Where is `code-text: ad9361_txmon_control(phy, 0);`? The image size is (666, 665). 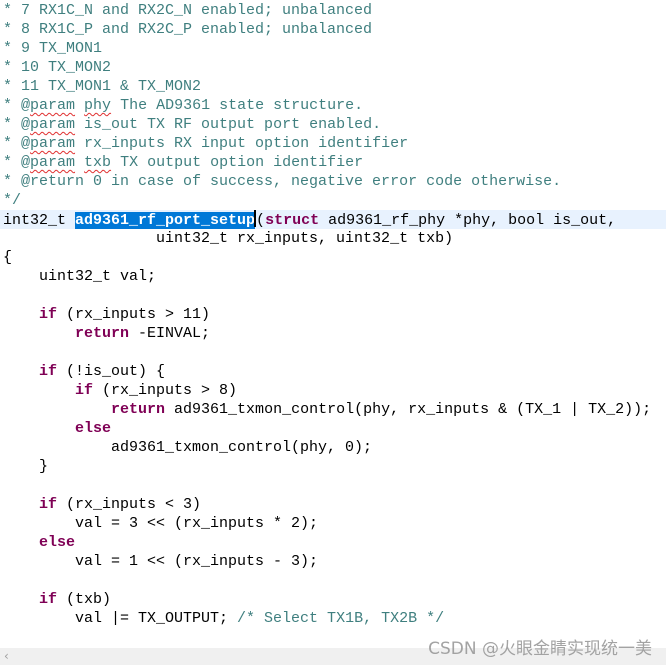 code-text: ad9361_txmon_control(phy, 0); is located at coordinates (188, 447).